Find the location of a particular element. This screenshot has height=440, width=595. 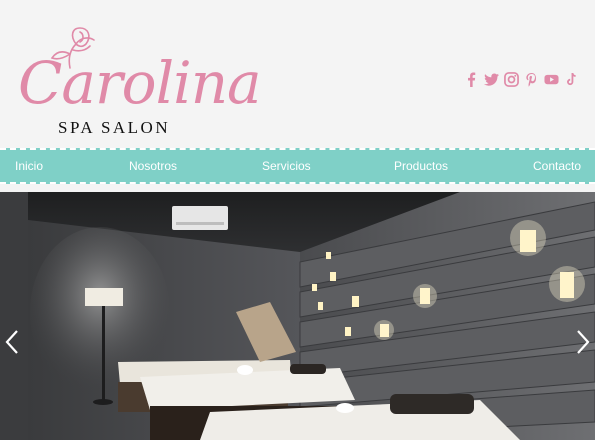

chevron-left-icon is located at coordinates (11, 342).